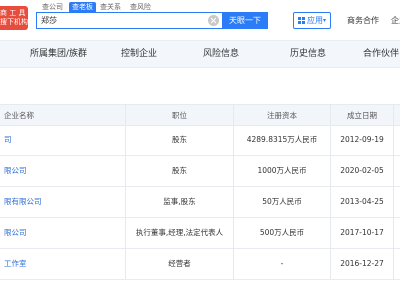 The image size is (400, 300). I want to click on nav-business-cooperation: 商务合作, so click(363, 20).